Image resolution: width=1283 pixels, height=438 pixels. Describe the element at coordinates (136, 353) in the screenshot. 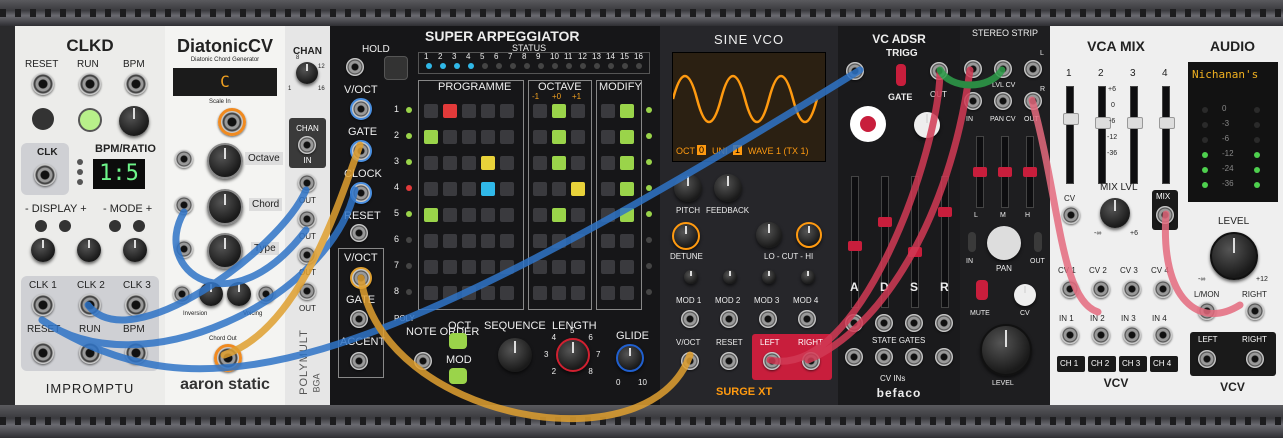

I see `clkd-bpm-out-jack` at that location.